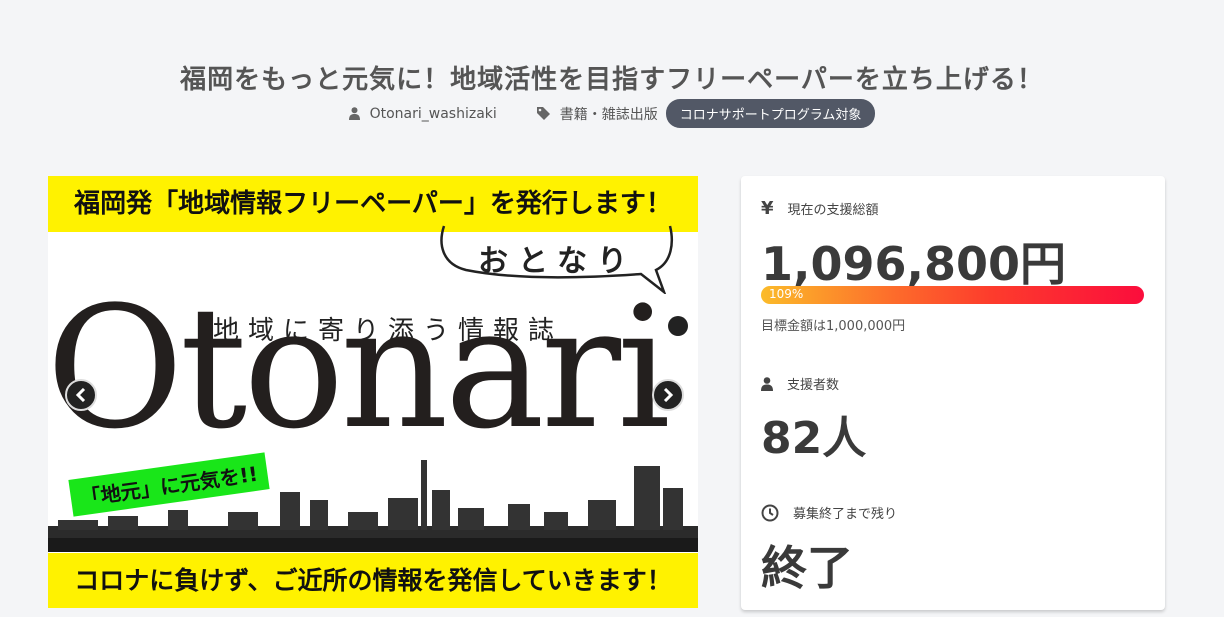  I want to click on tag-icon, so click(543, 113).